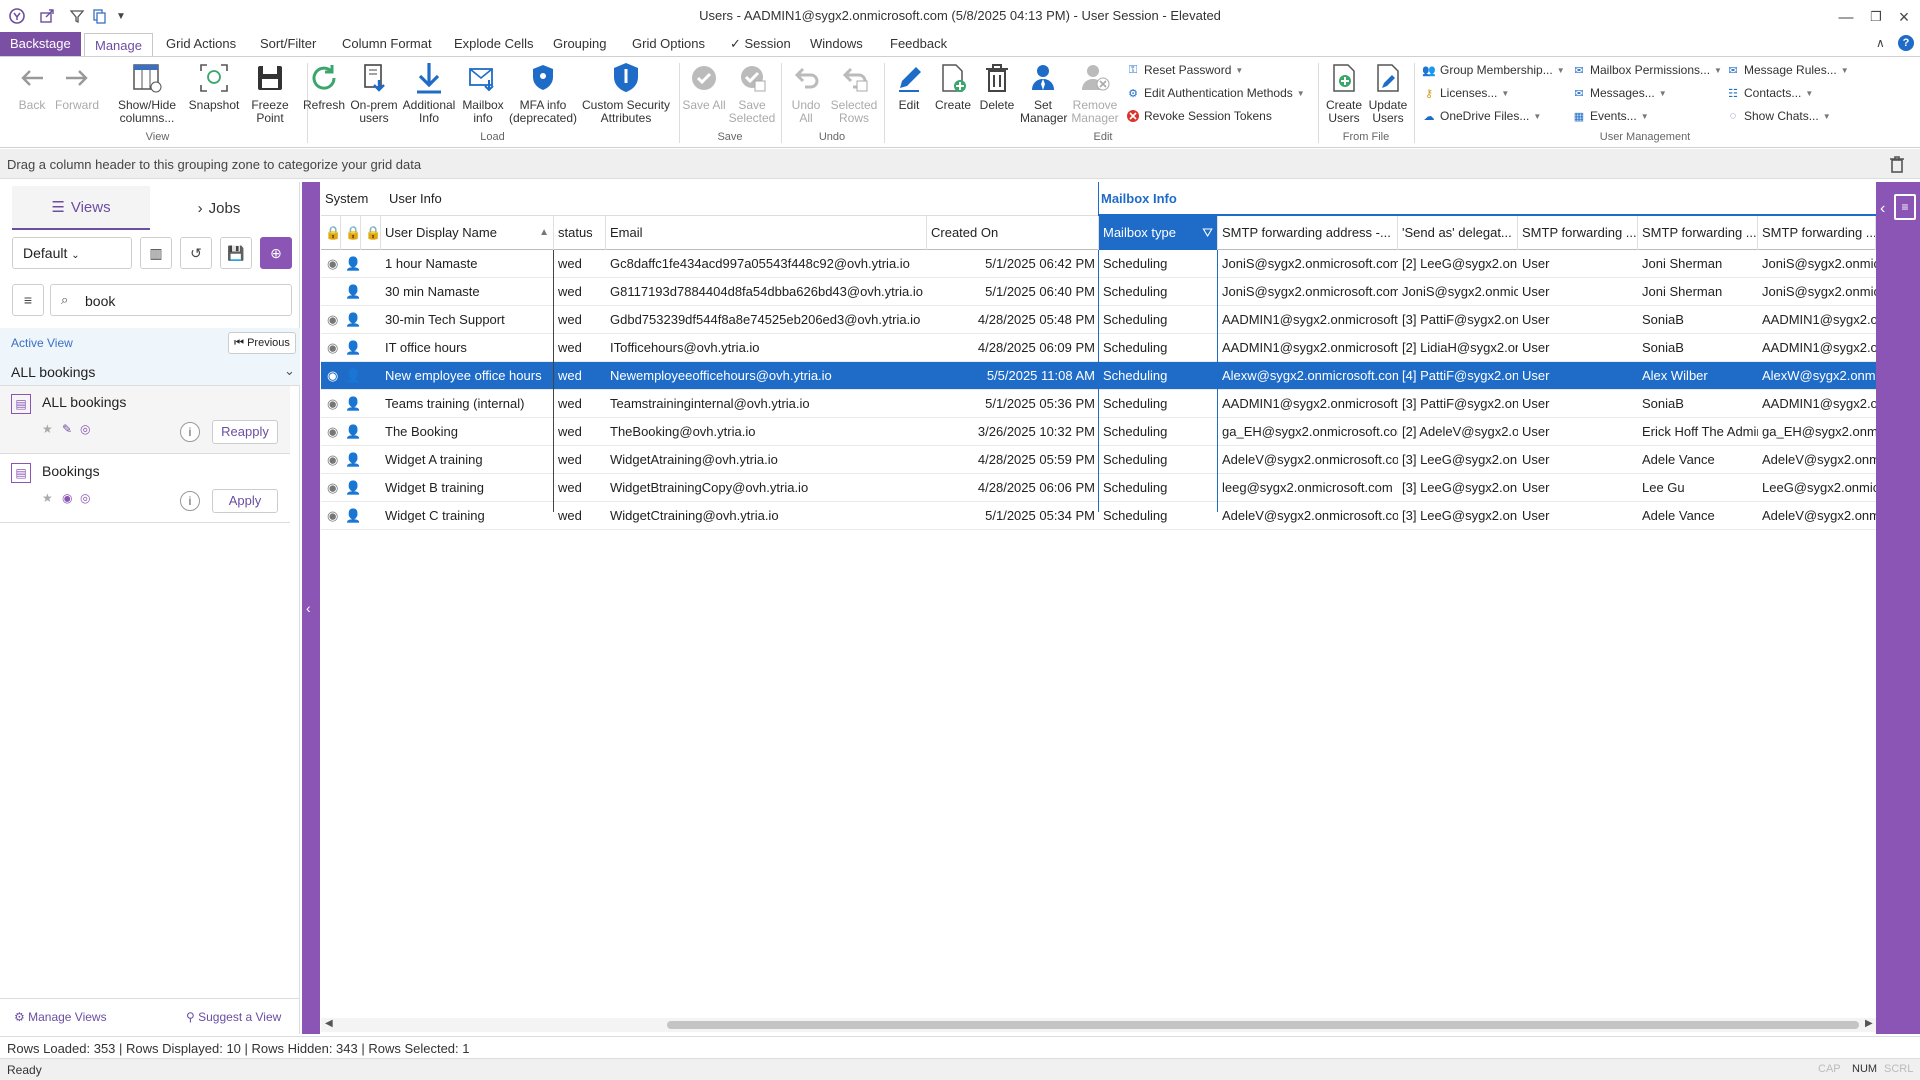 The height and width of the screenshot is (1080, 1920). What do you see at coordinates (1787, 70) in the screenshot?
I see `message-rules-button: ✉ Message Rules... ▼` at bounding box center [1787, 70].